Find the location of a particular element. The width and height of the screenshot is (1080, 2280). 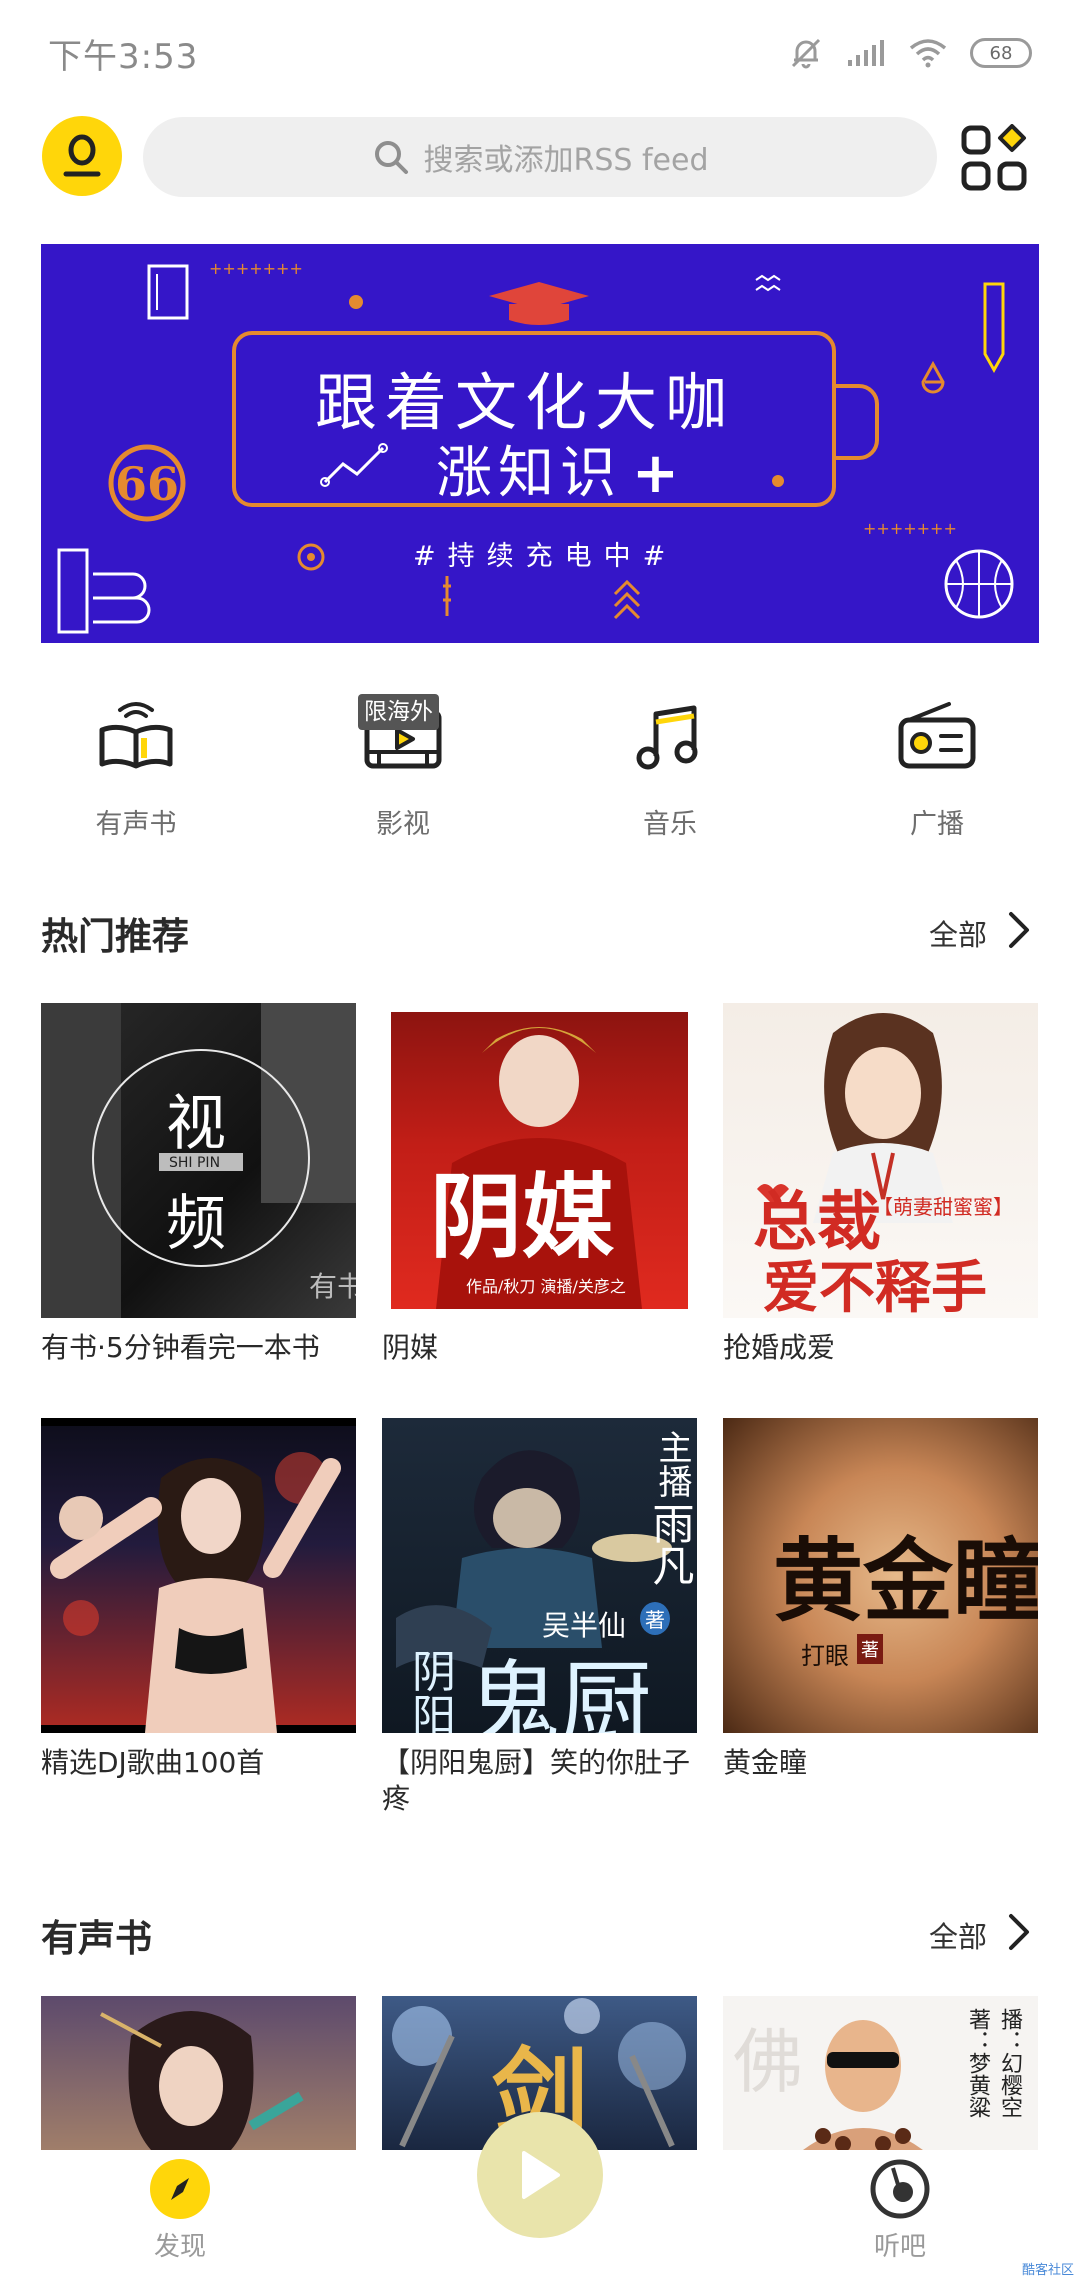

user-icon is located at coordinates (82, 155).